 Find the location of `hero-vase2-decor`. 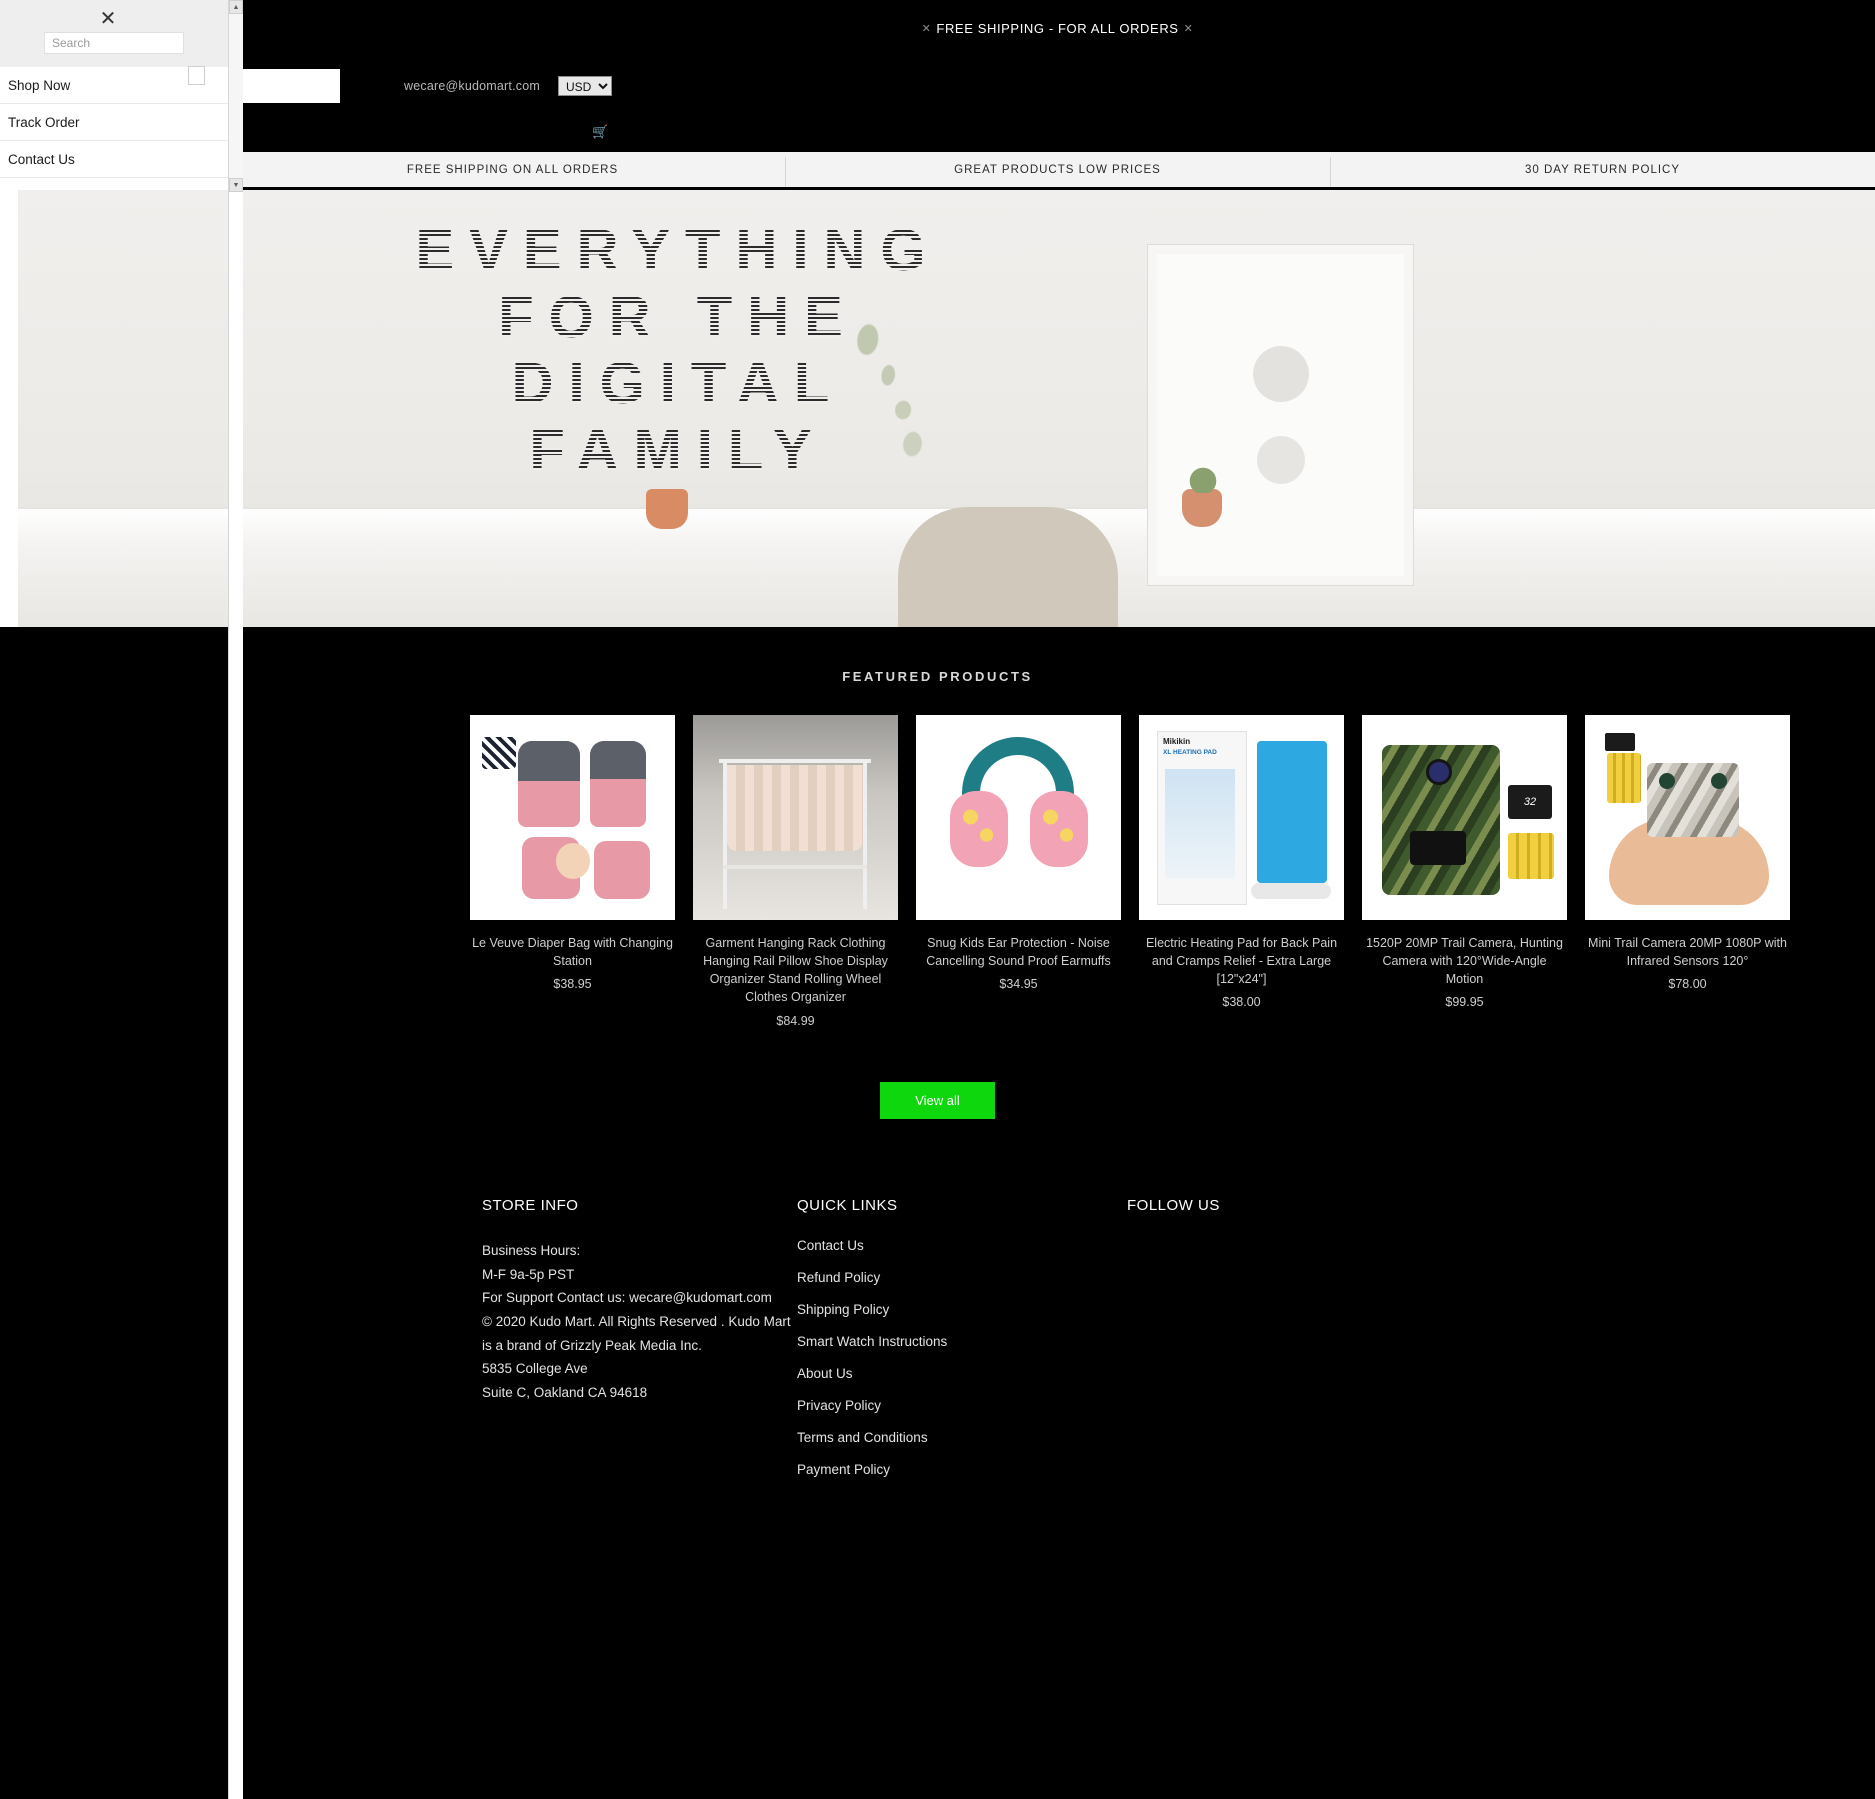

hero-vase2-decor is located at coordinates (1202, 508).